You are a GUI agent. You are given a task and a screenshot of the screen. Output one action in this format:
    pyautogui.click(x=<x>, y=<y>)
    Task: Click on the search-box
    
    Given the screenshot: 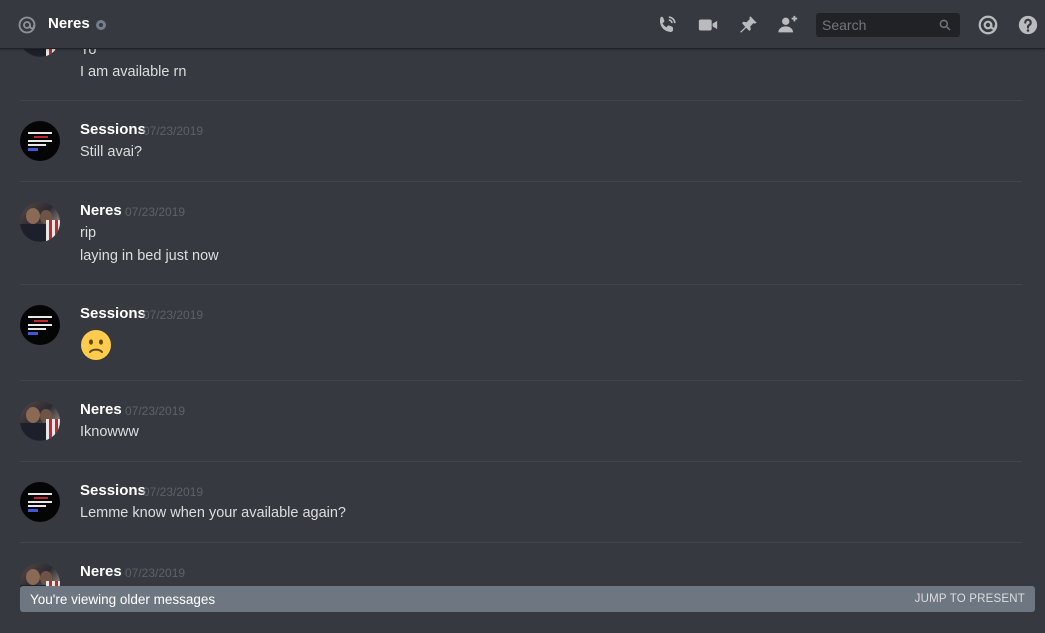 What is the action you would take?
    pyautogui.click(x=888, y=25)
    